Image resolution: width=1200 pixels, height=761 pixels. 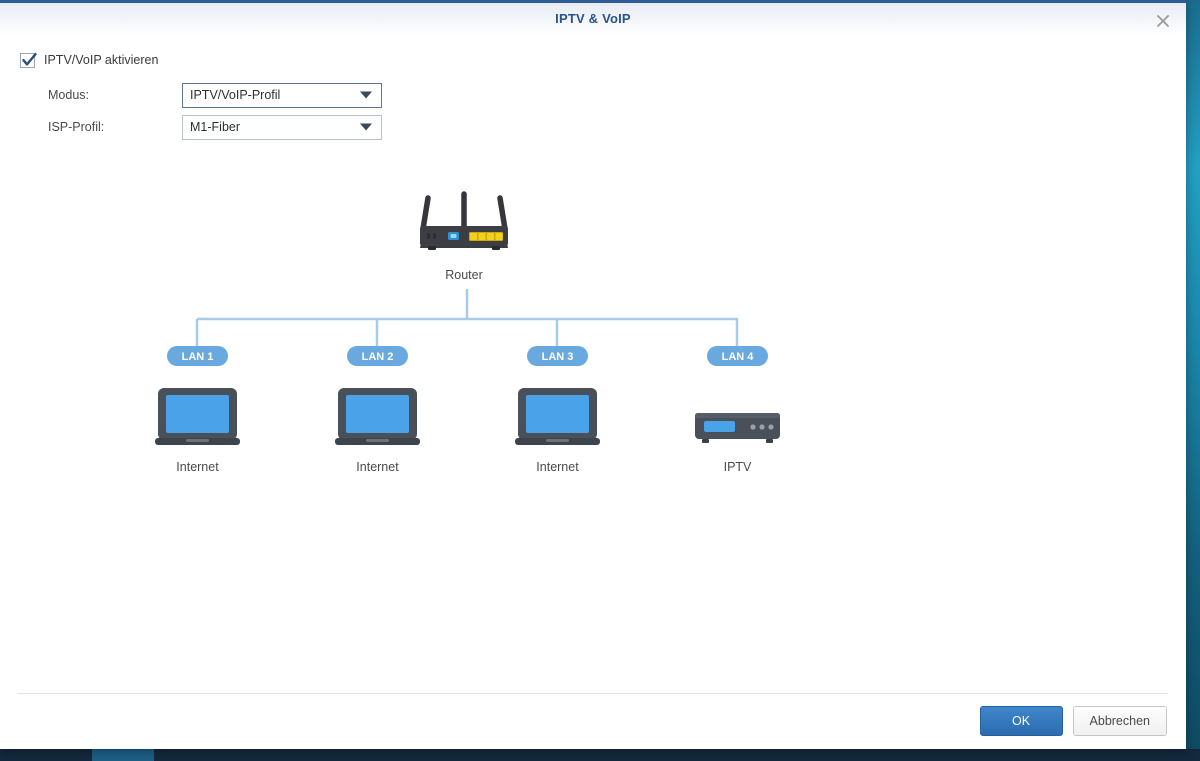 What do you see at coordinates (377, 467) in the screenshot?
I see `device-label-2: Internet` at bounding box center [377, 467].